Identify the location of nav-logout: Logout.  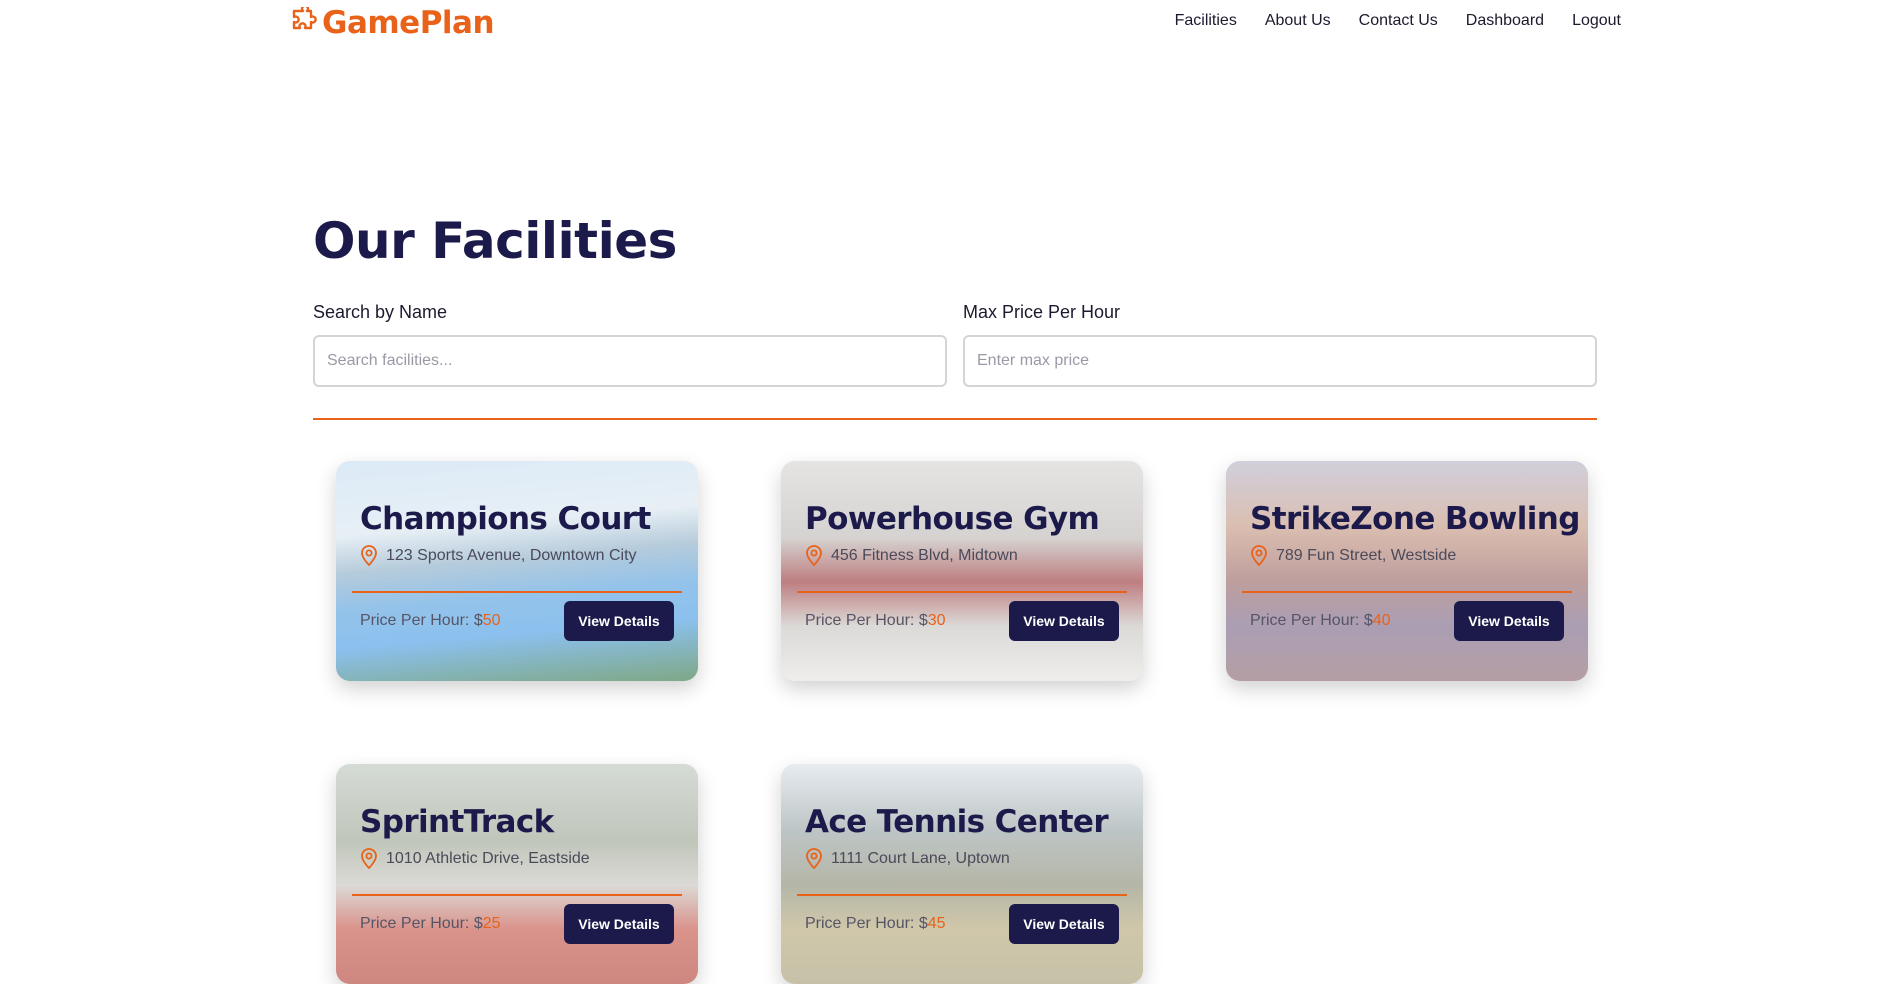
(1596, 21).